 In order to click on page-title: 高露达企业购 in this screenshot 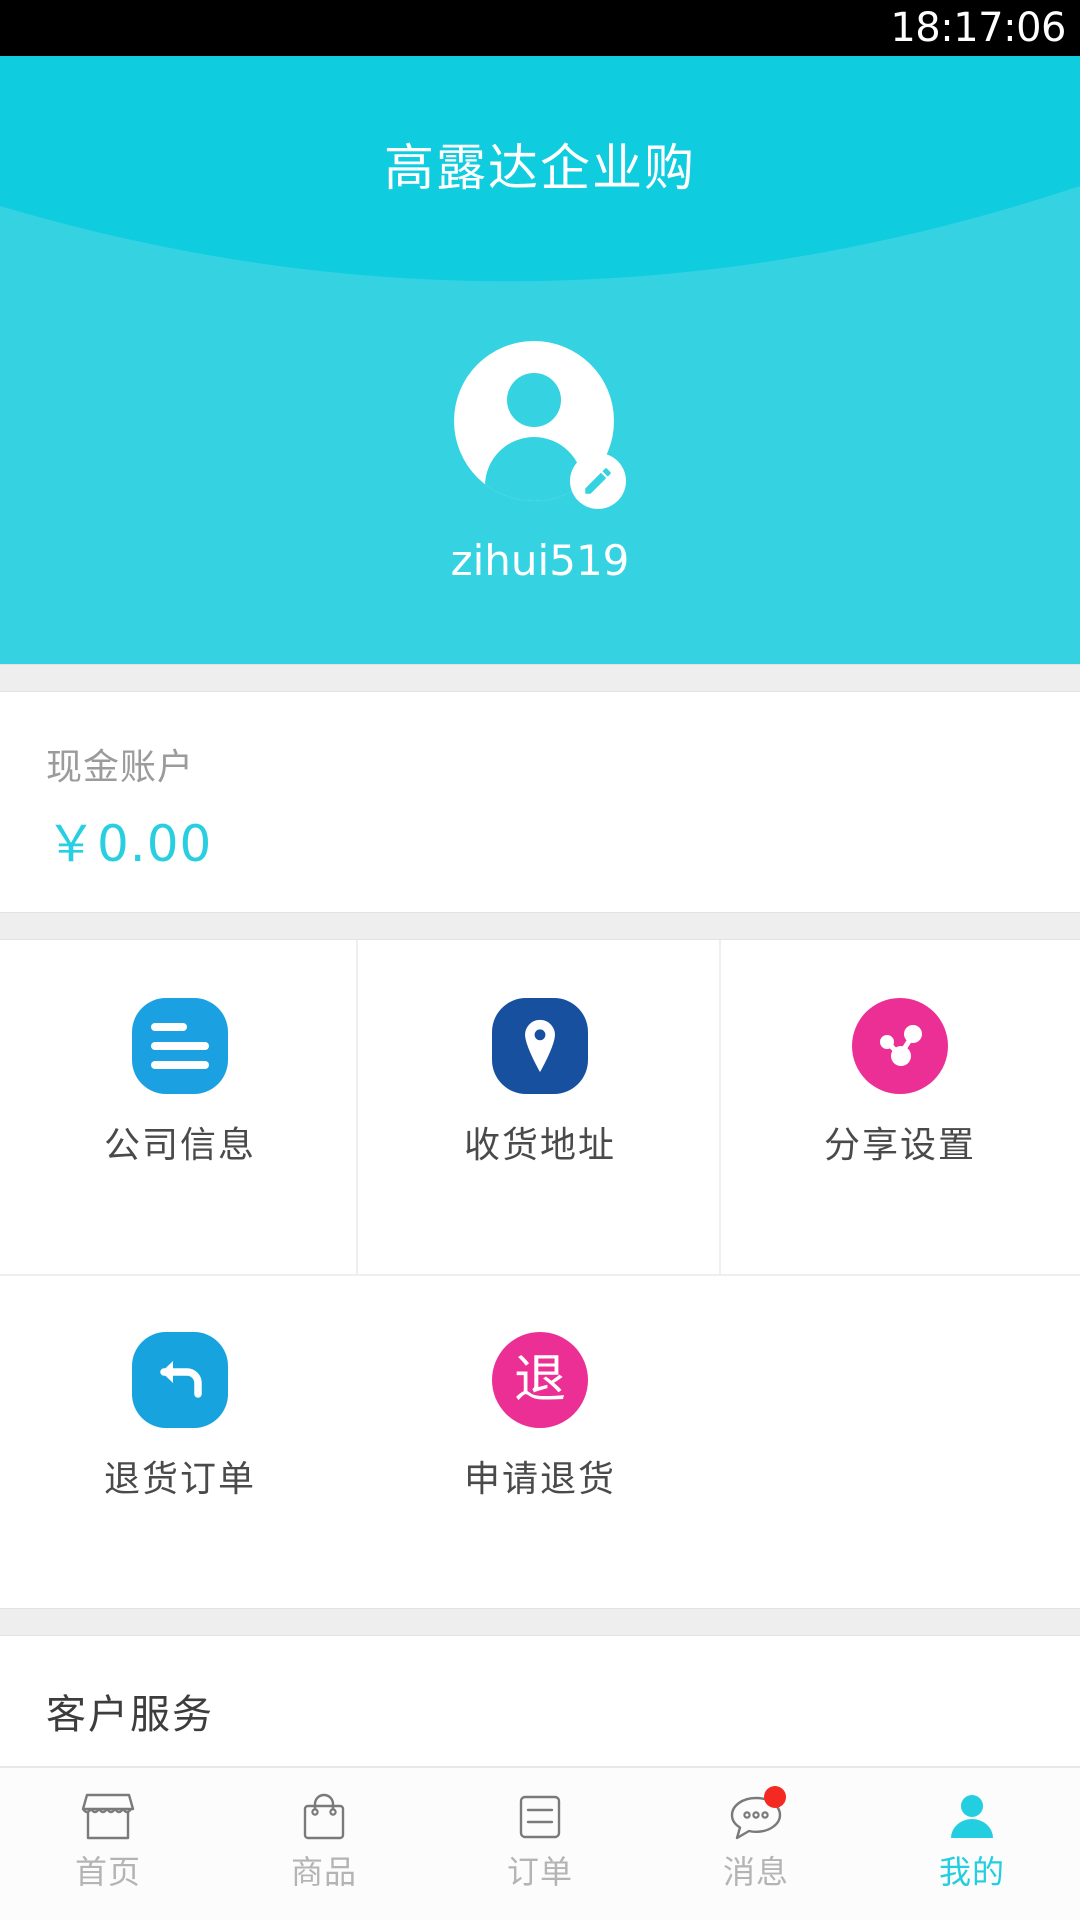, I will do `click(540, 168)`.